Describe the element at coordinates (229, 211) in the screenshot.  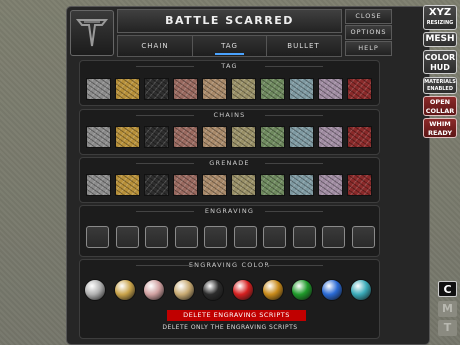
I see `engraving-section-title: ENGRAVING` at that location.